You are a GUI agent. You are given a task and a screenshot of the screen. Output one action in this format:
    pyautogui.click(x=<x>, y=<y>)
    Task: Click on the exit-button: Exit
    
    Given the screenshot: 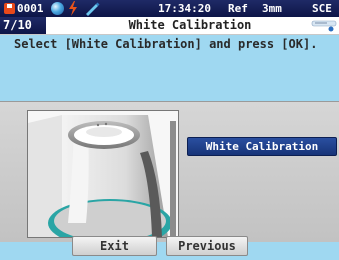 What is the action you would take?
    pyautogui.click(x=114, y=246)
    